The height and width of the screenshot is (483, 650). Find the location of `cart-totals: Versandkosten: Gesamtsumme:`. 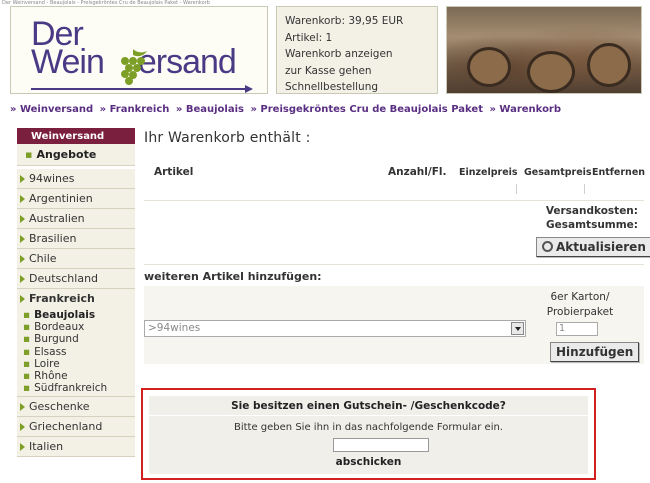

cart-totals: Versandkosten: Gesamtsumme: is located at coordinates (592, 218).